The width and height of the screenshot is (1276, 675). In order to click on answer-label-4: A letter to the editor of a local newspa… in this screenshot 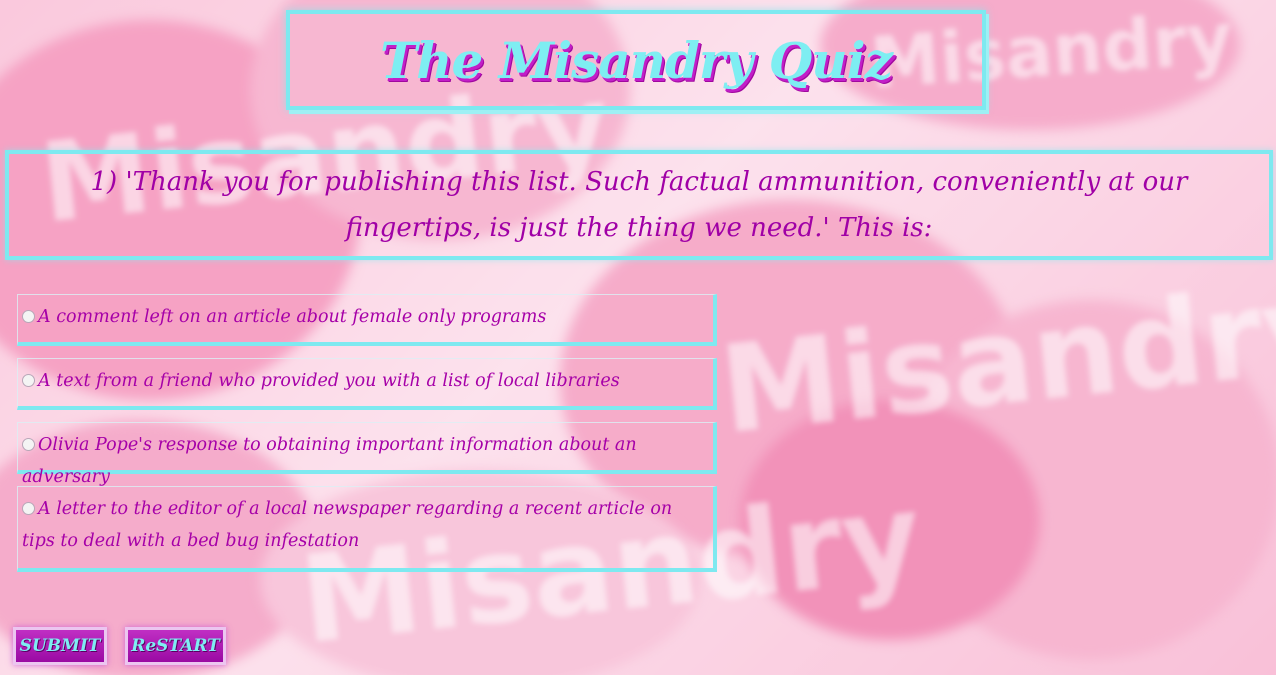, I will do `click(347, 525)`.